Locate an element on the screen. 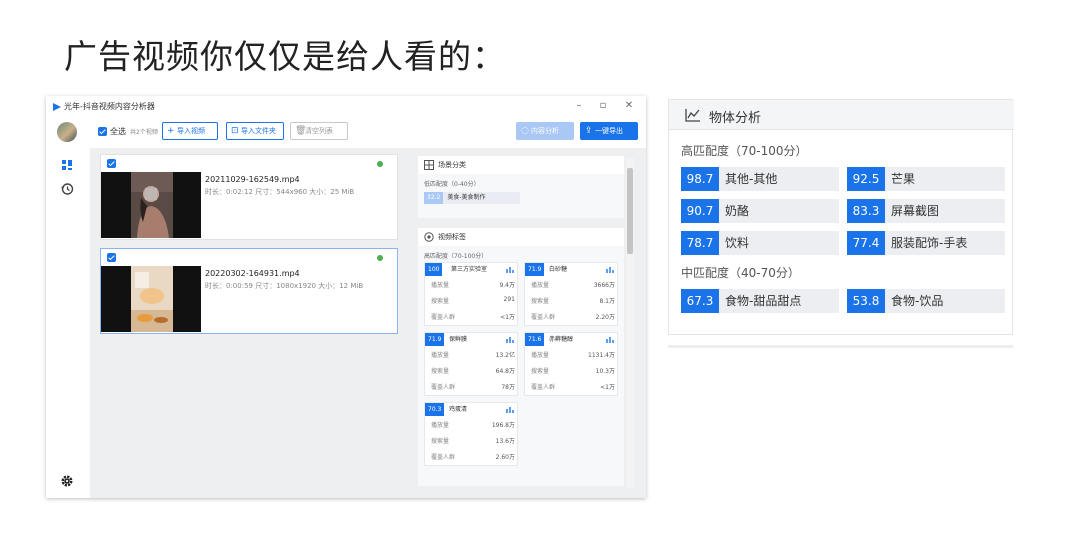 The image size is (1080, 552). left-rail is located at coordinates (68, 308).